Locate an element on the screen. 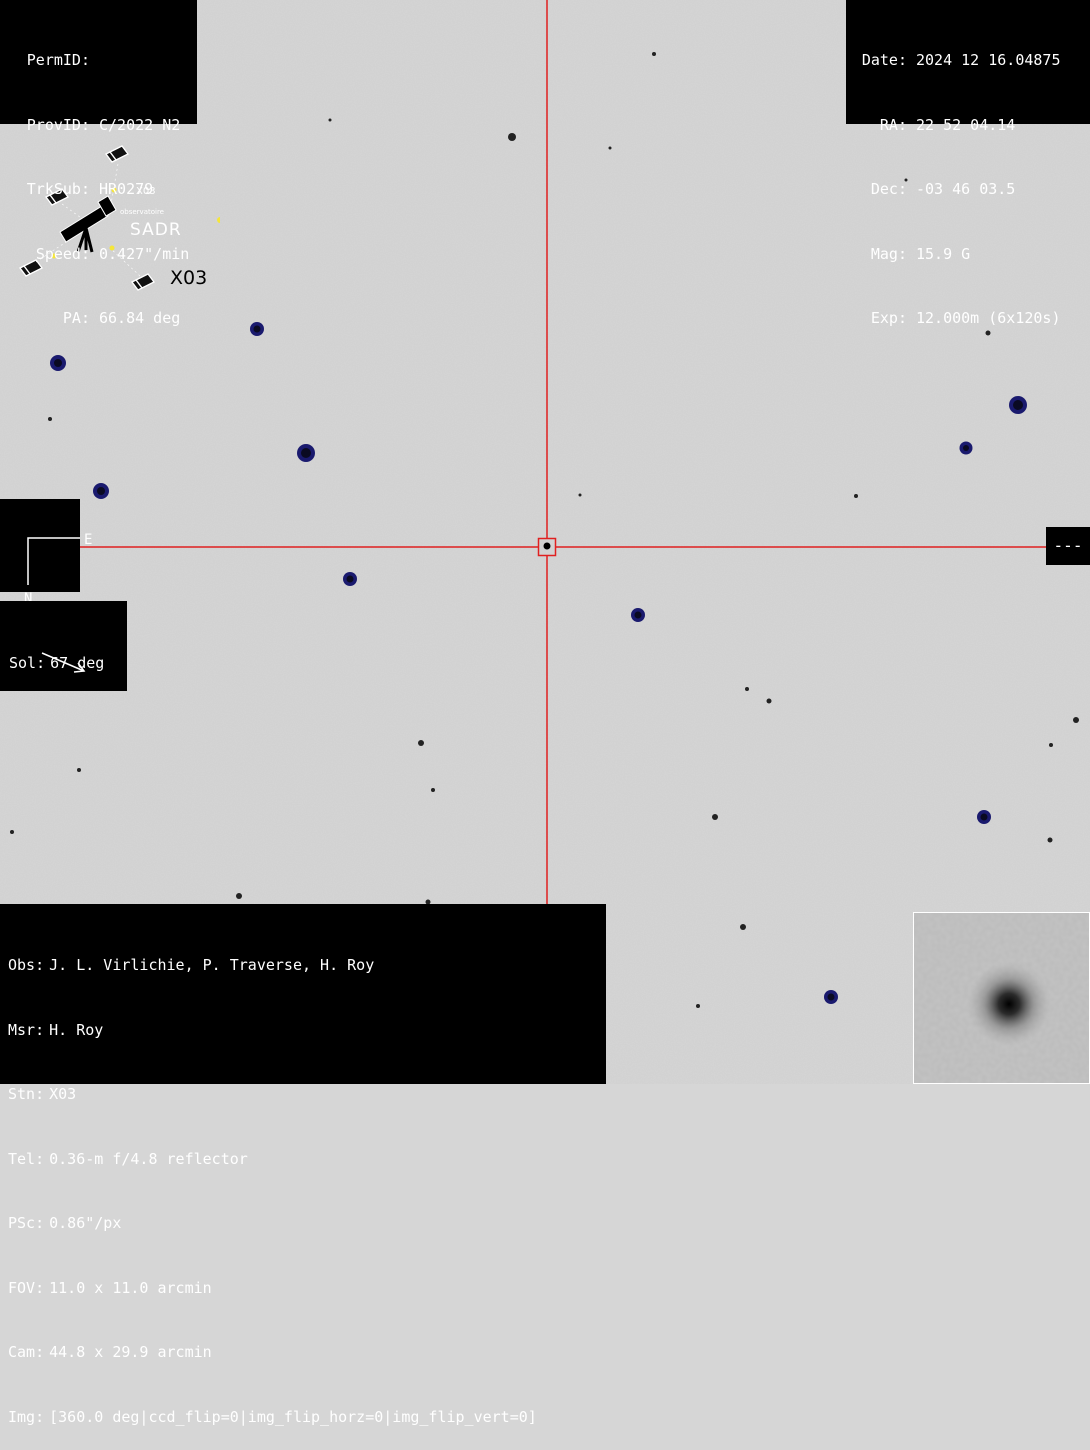 The image size is (1090, 1450). ra-row: RA: 22 52 04.14 is located at coordinates (972, 126).